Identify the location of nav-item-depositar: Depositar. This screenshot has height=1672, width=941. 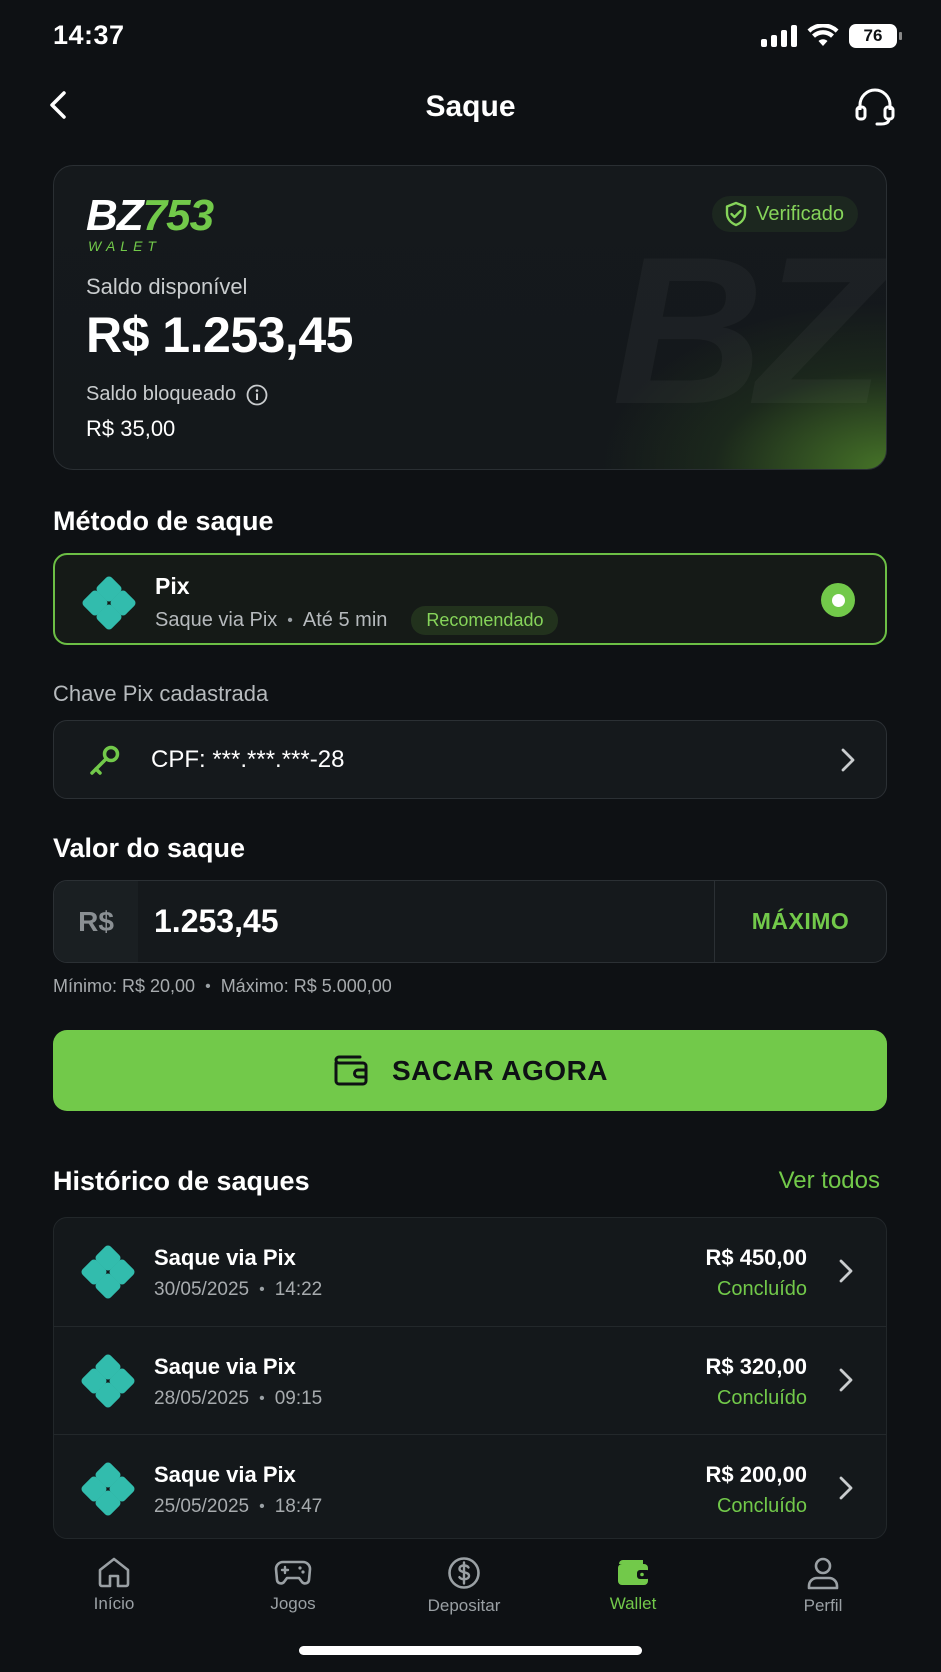
(464, 1586).